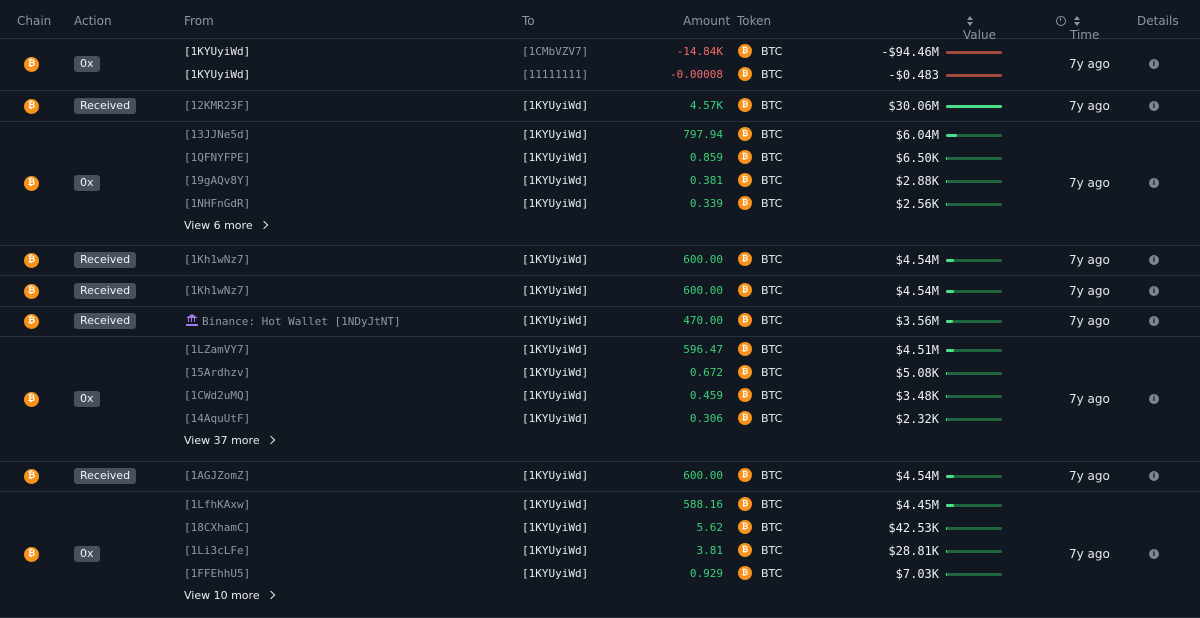 Image resolution: width=1200 pixels, height=618 pixels. What do you see at coordinates (217, 573) in the screenshot?
I see `from-address-link: [1FFEhhU5]` at bounding box center [217, 573].